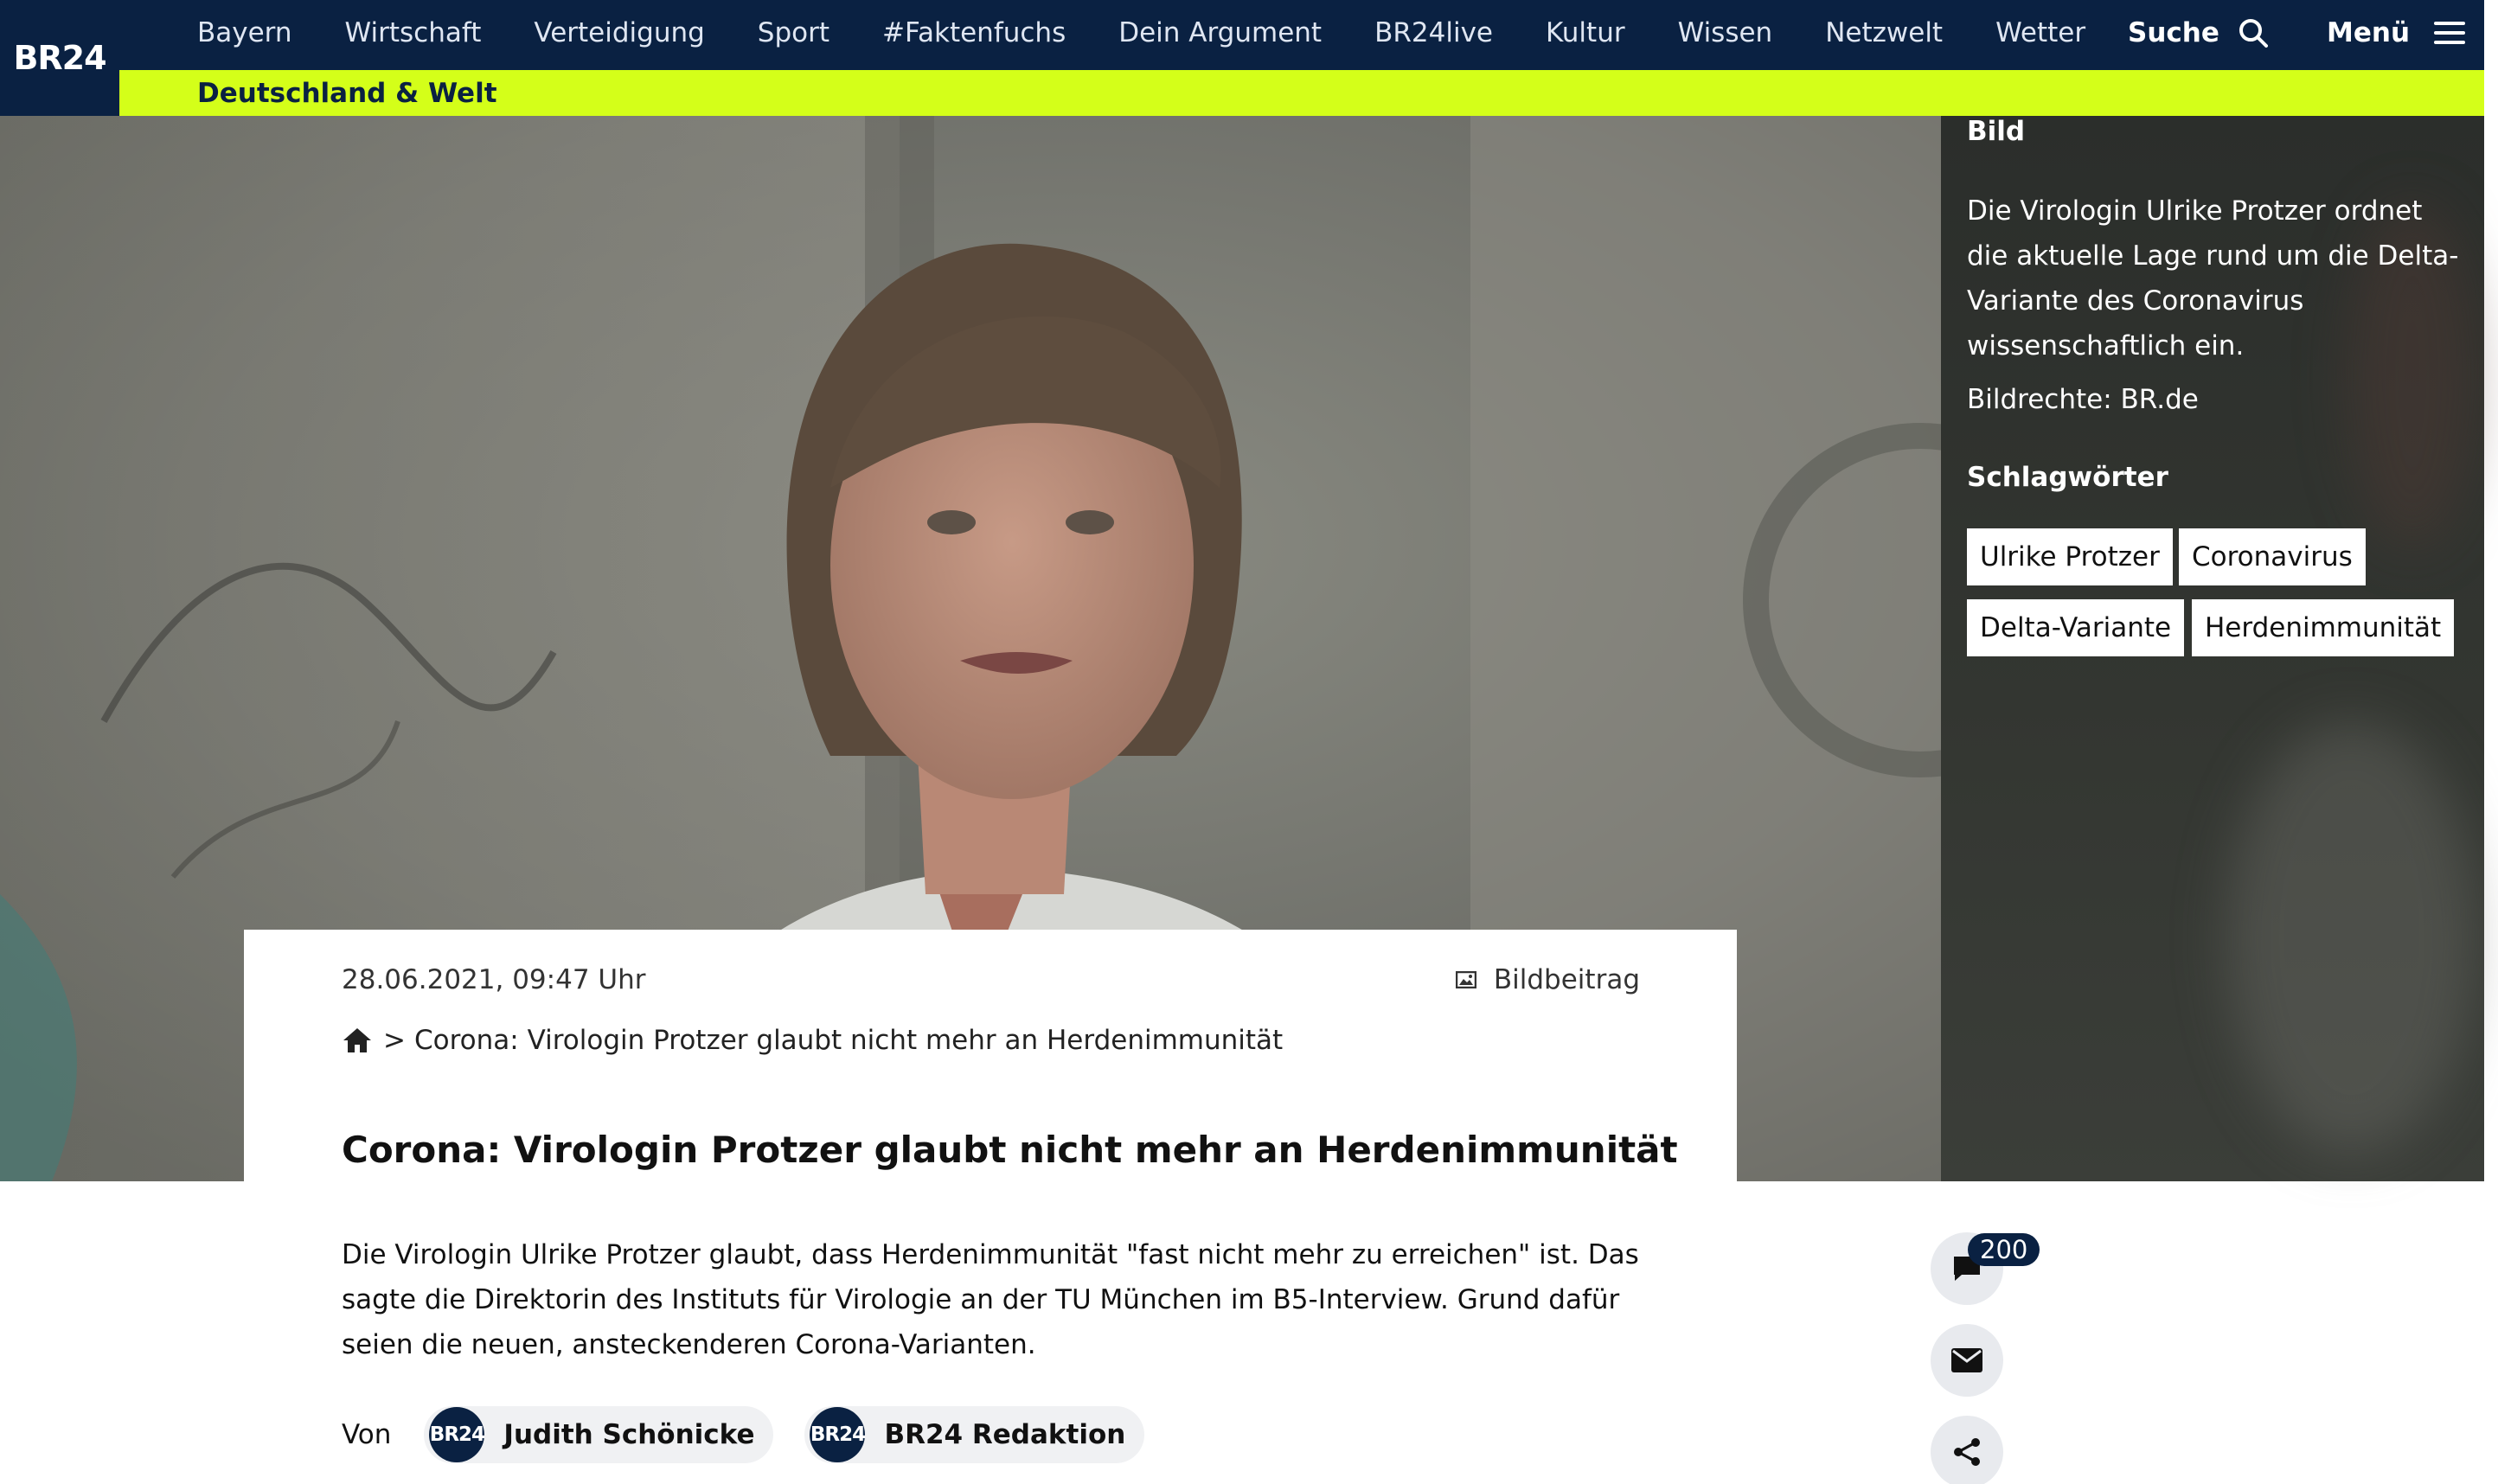 This screenshot has height=1484, width=2498. I want to click on tag-herdenimmunitaet: Herdenimmunität, so click(2324, 628).